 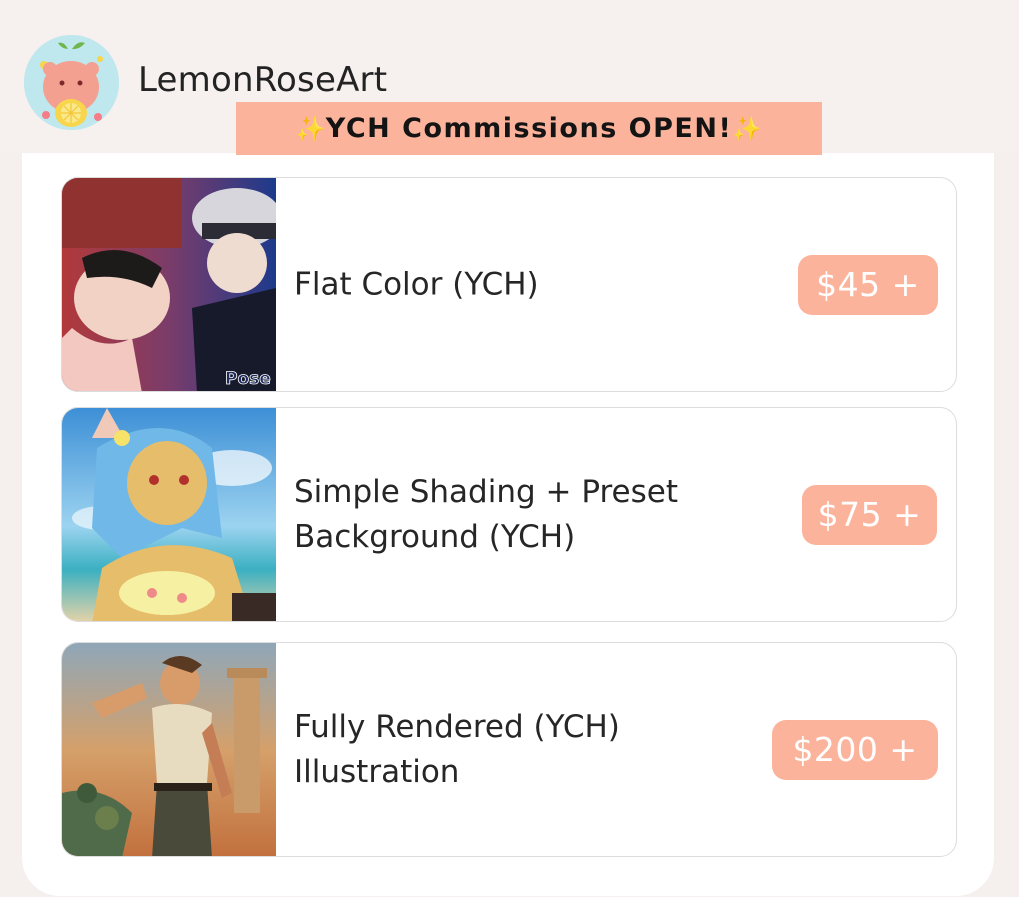 I want to click on listing-title: Simple Shading + Preset Background (YCH), so click(x=486, y=514).